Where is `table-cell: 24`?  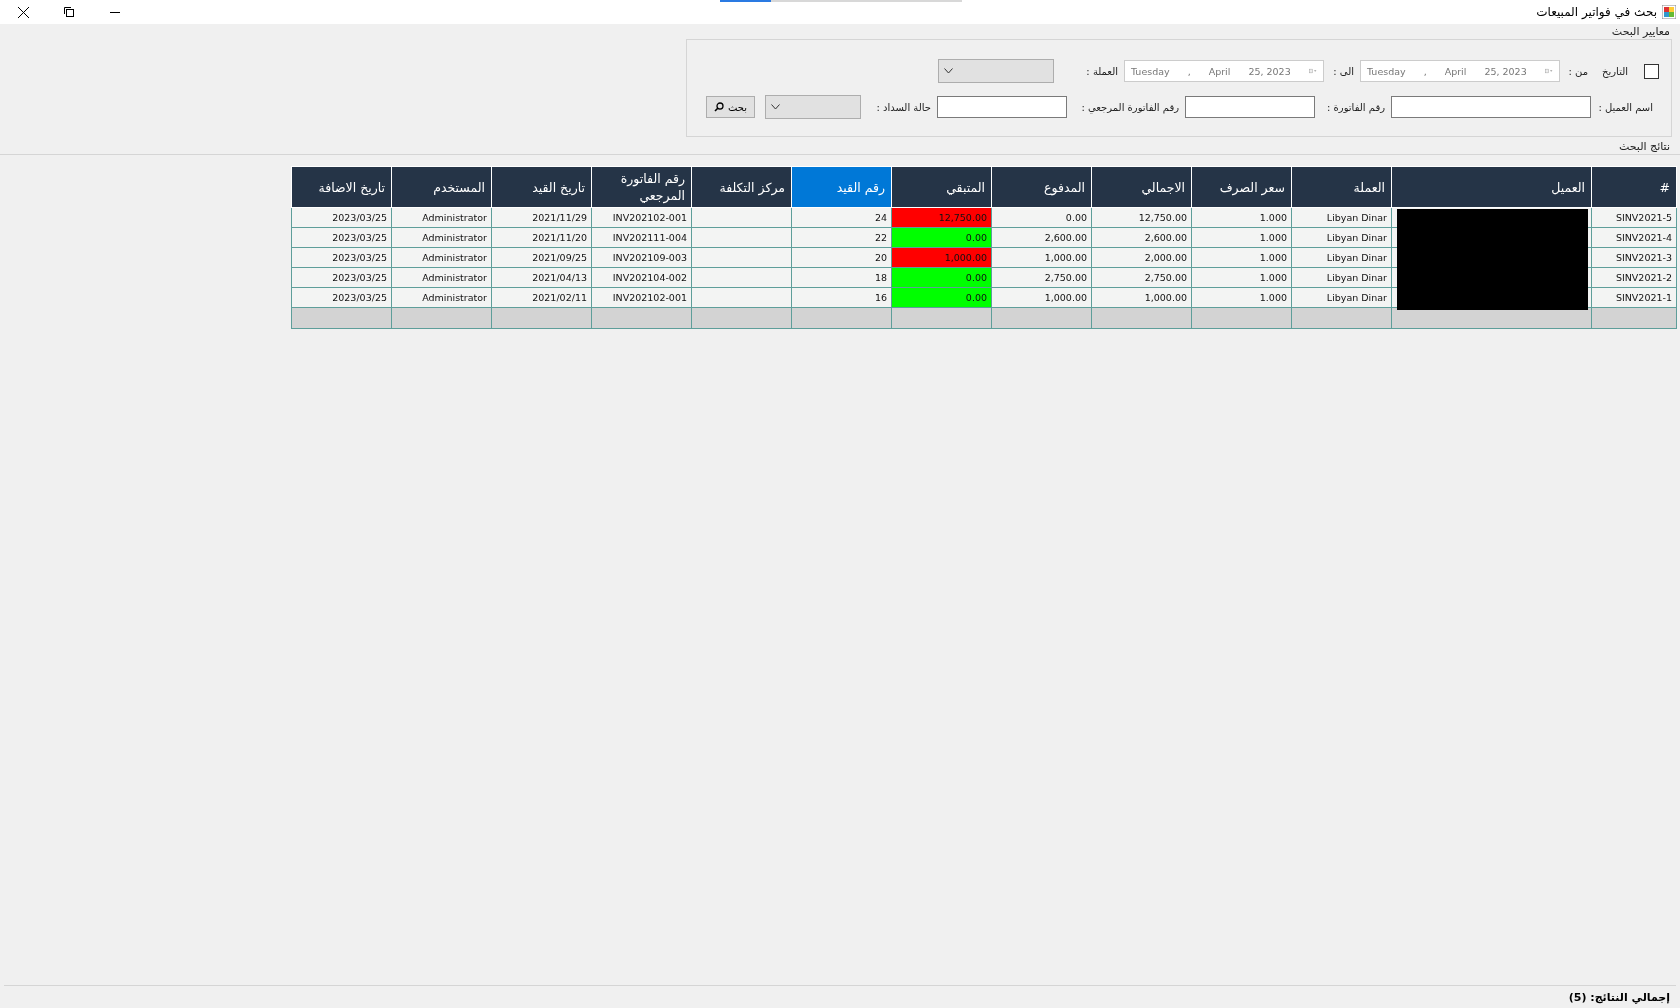 table-cell: 24 is located at coordinates (841, 217).